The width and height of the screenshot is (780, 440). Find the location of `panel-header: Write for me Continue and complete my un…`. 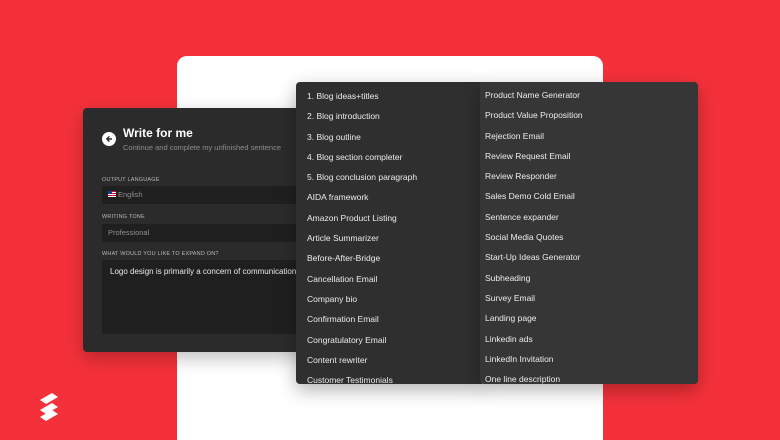

panel-header: Write for me Continue and complete my un… is located at coordinates (203, 138).